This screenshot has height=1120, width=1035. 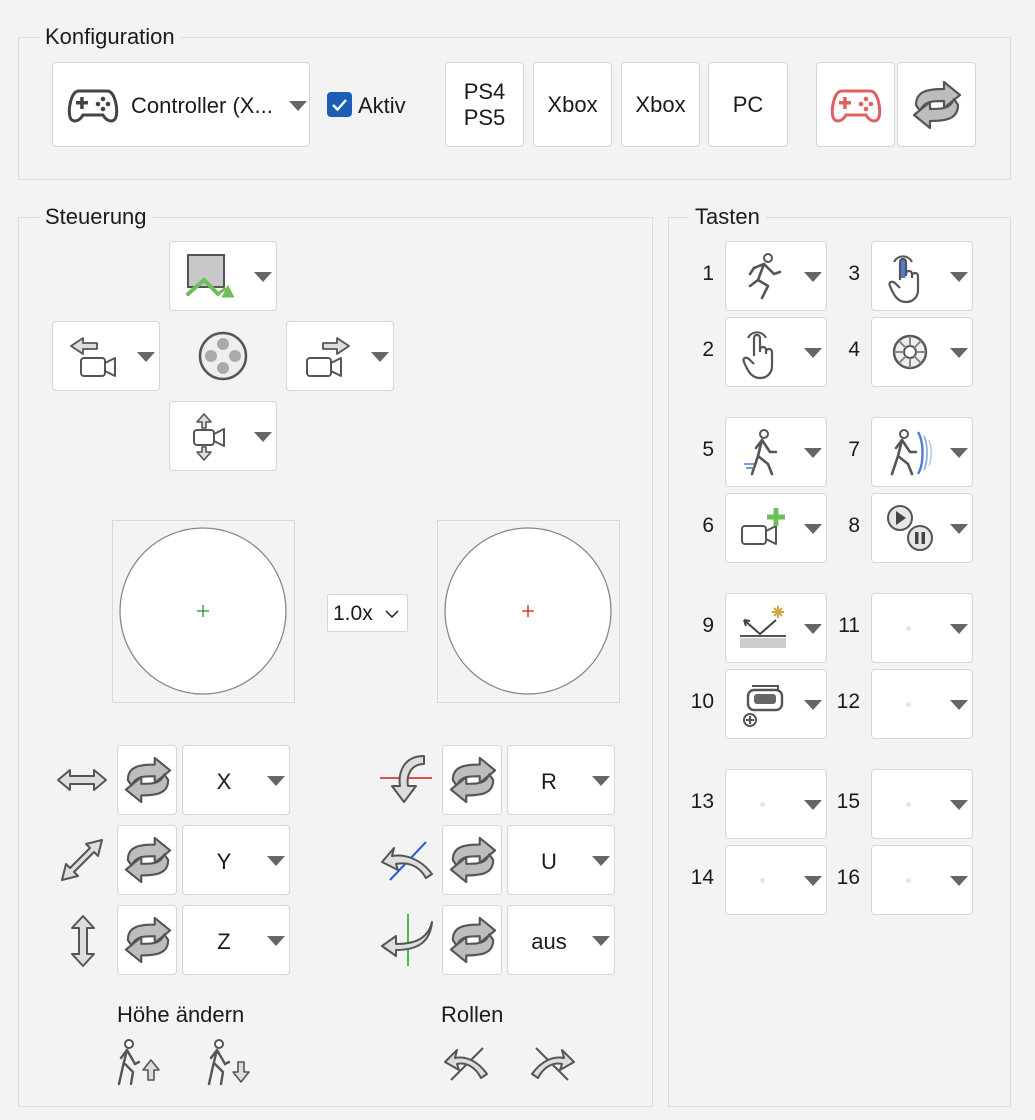 I want to click on preset-xbox-button-1: Xbox, so click(x=572, y=104).